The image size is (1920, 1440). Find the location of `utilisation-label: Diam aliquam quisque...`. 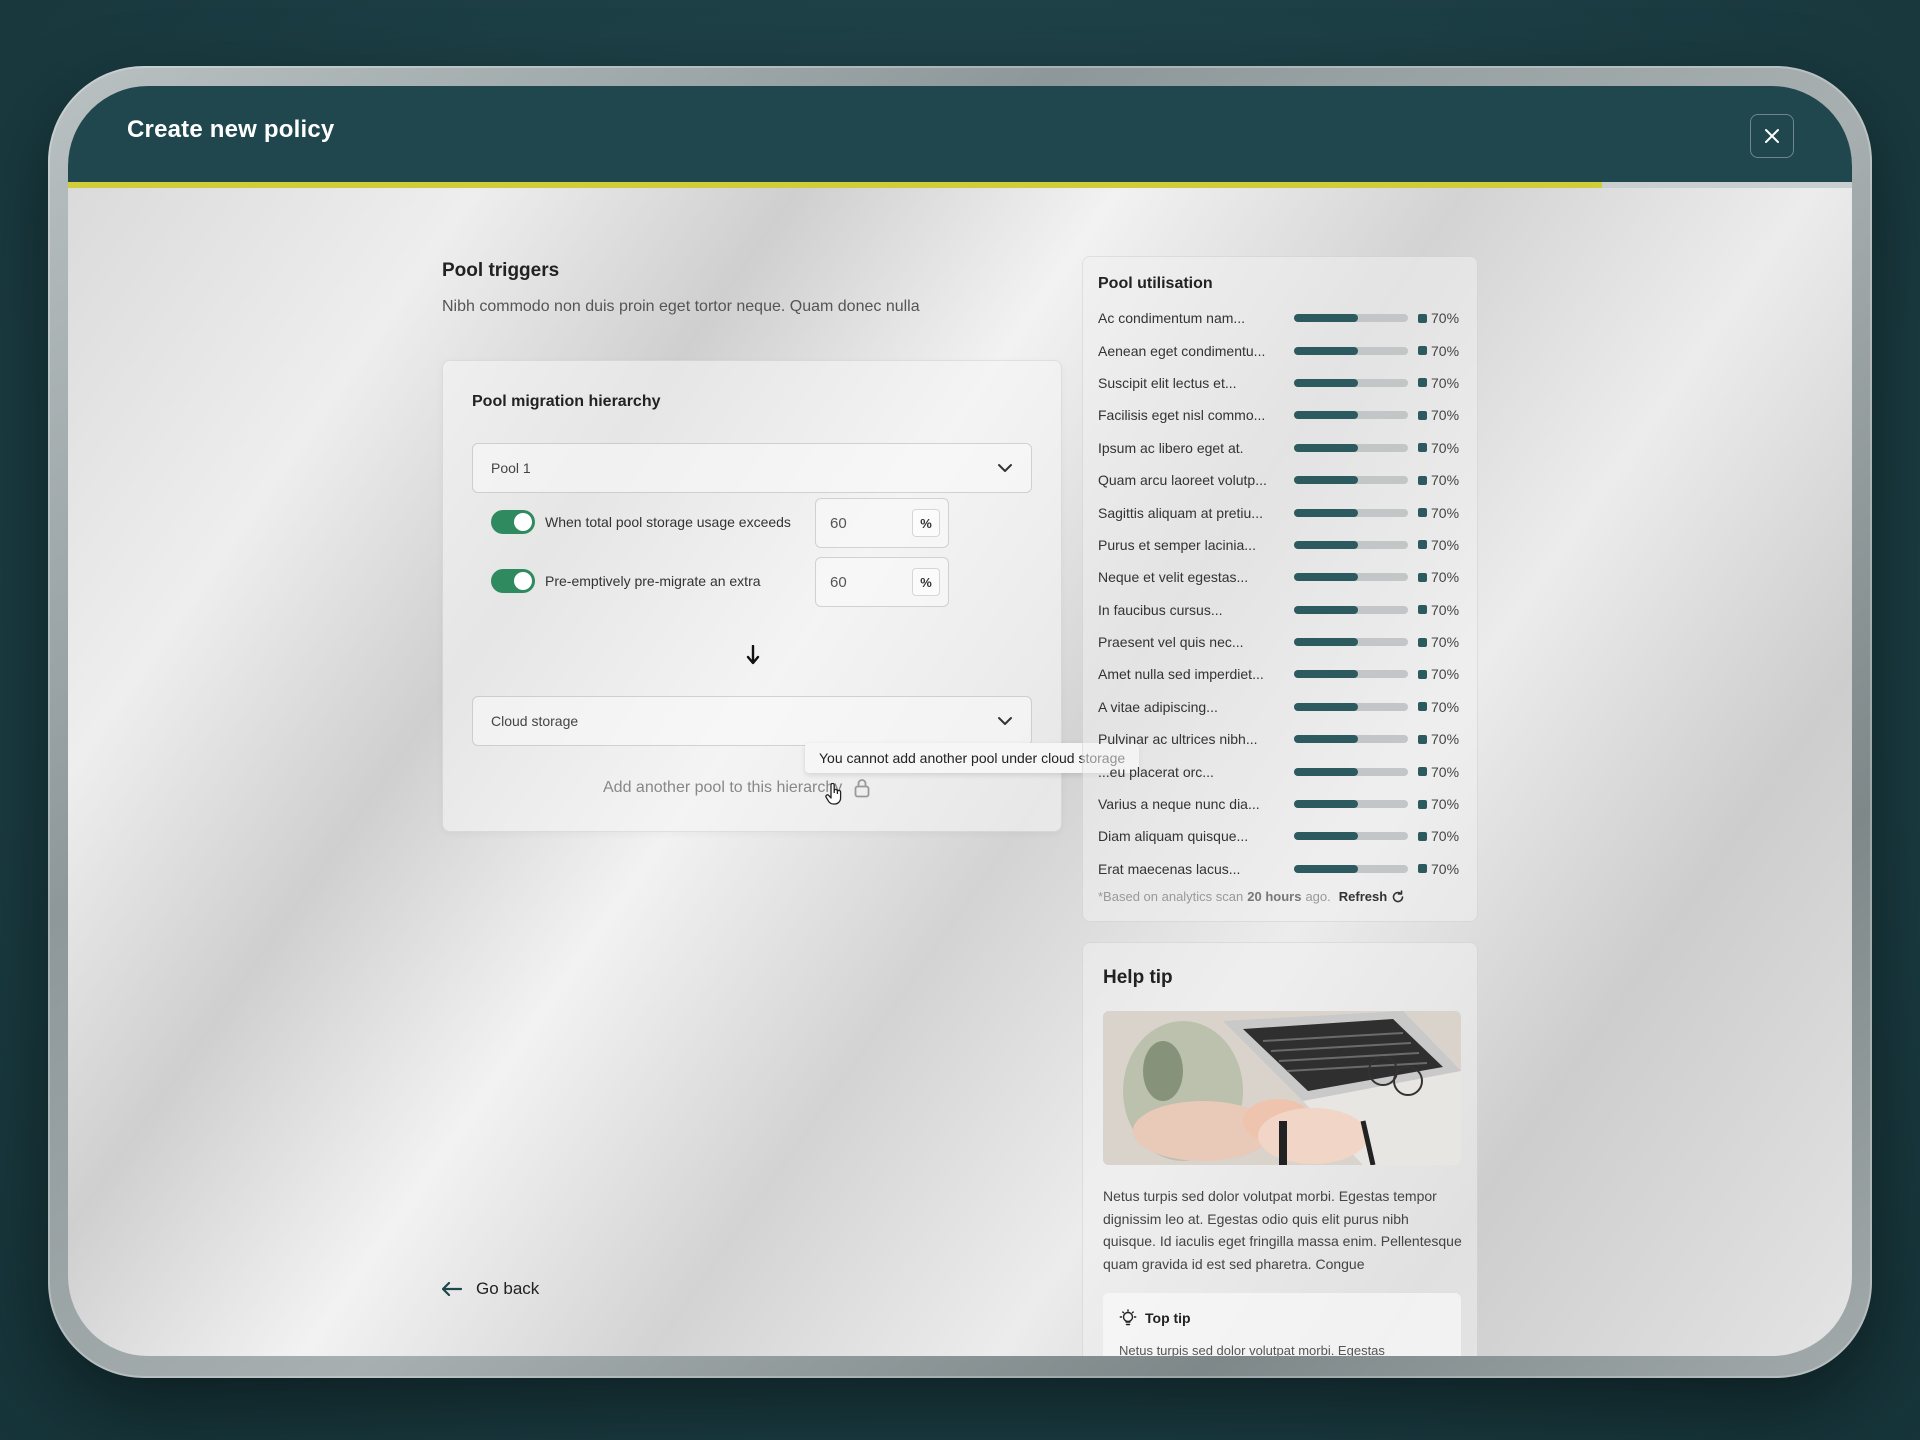

utilisation-label: Diam aliquam quisque... is located at coordinates (1173, 836).